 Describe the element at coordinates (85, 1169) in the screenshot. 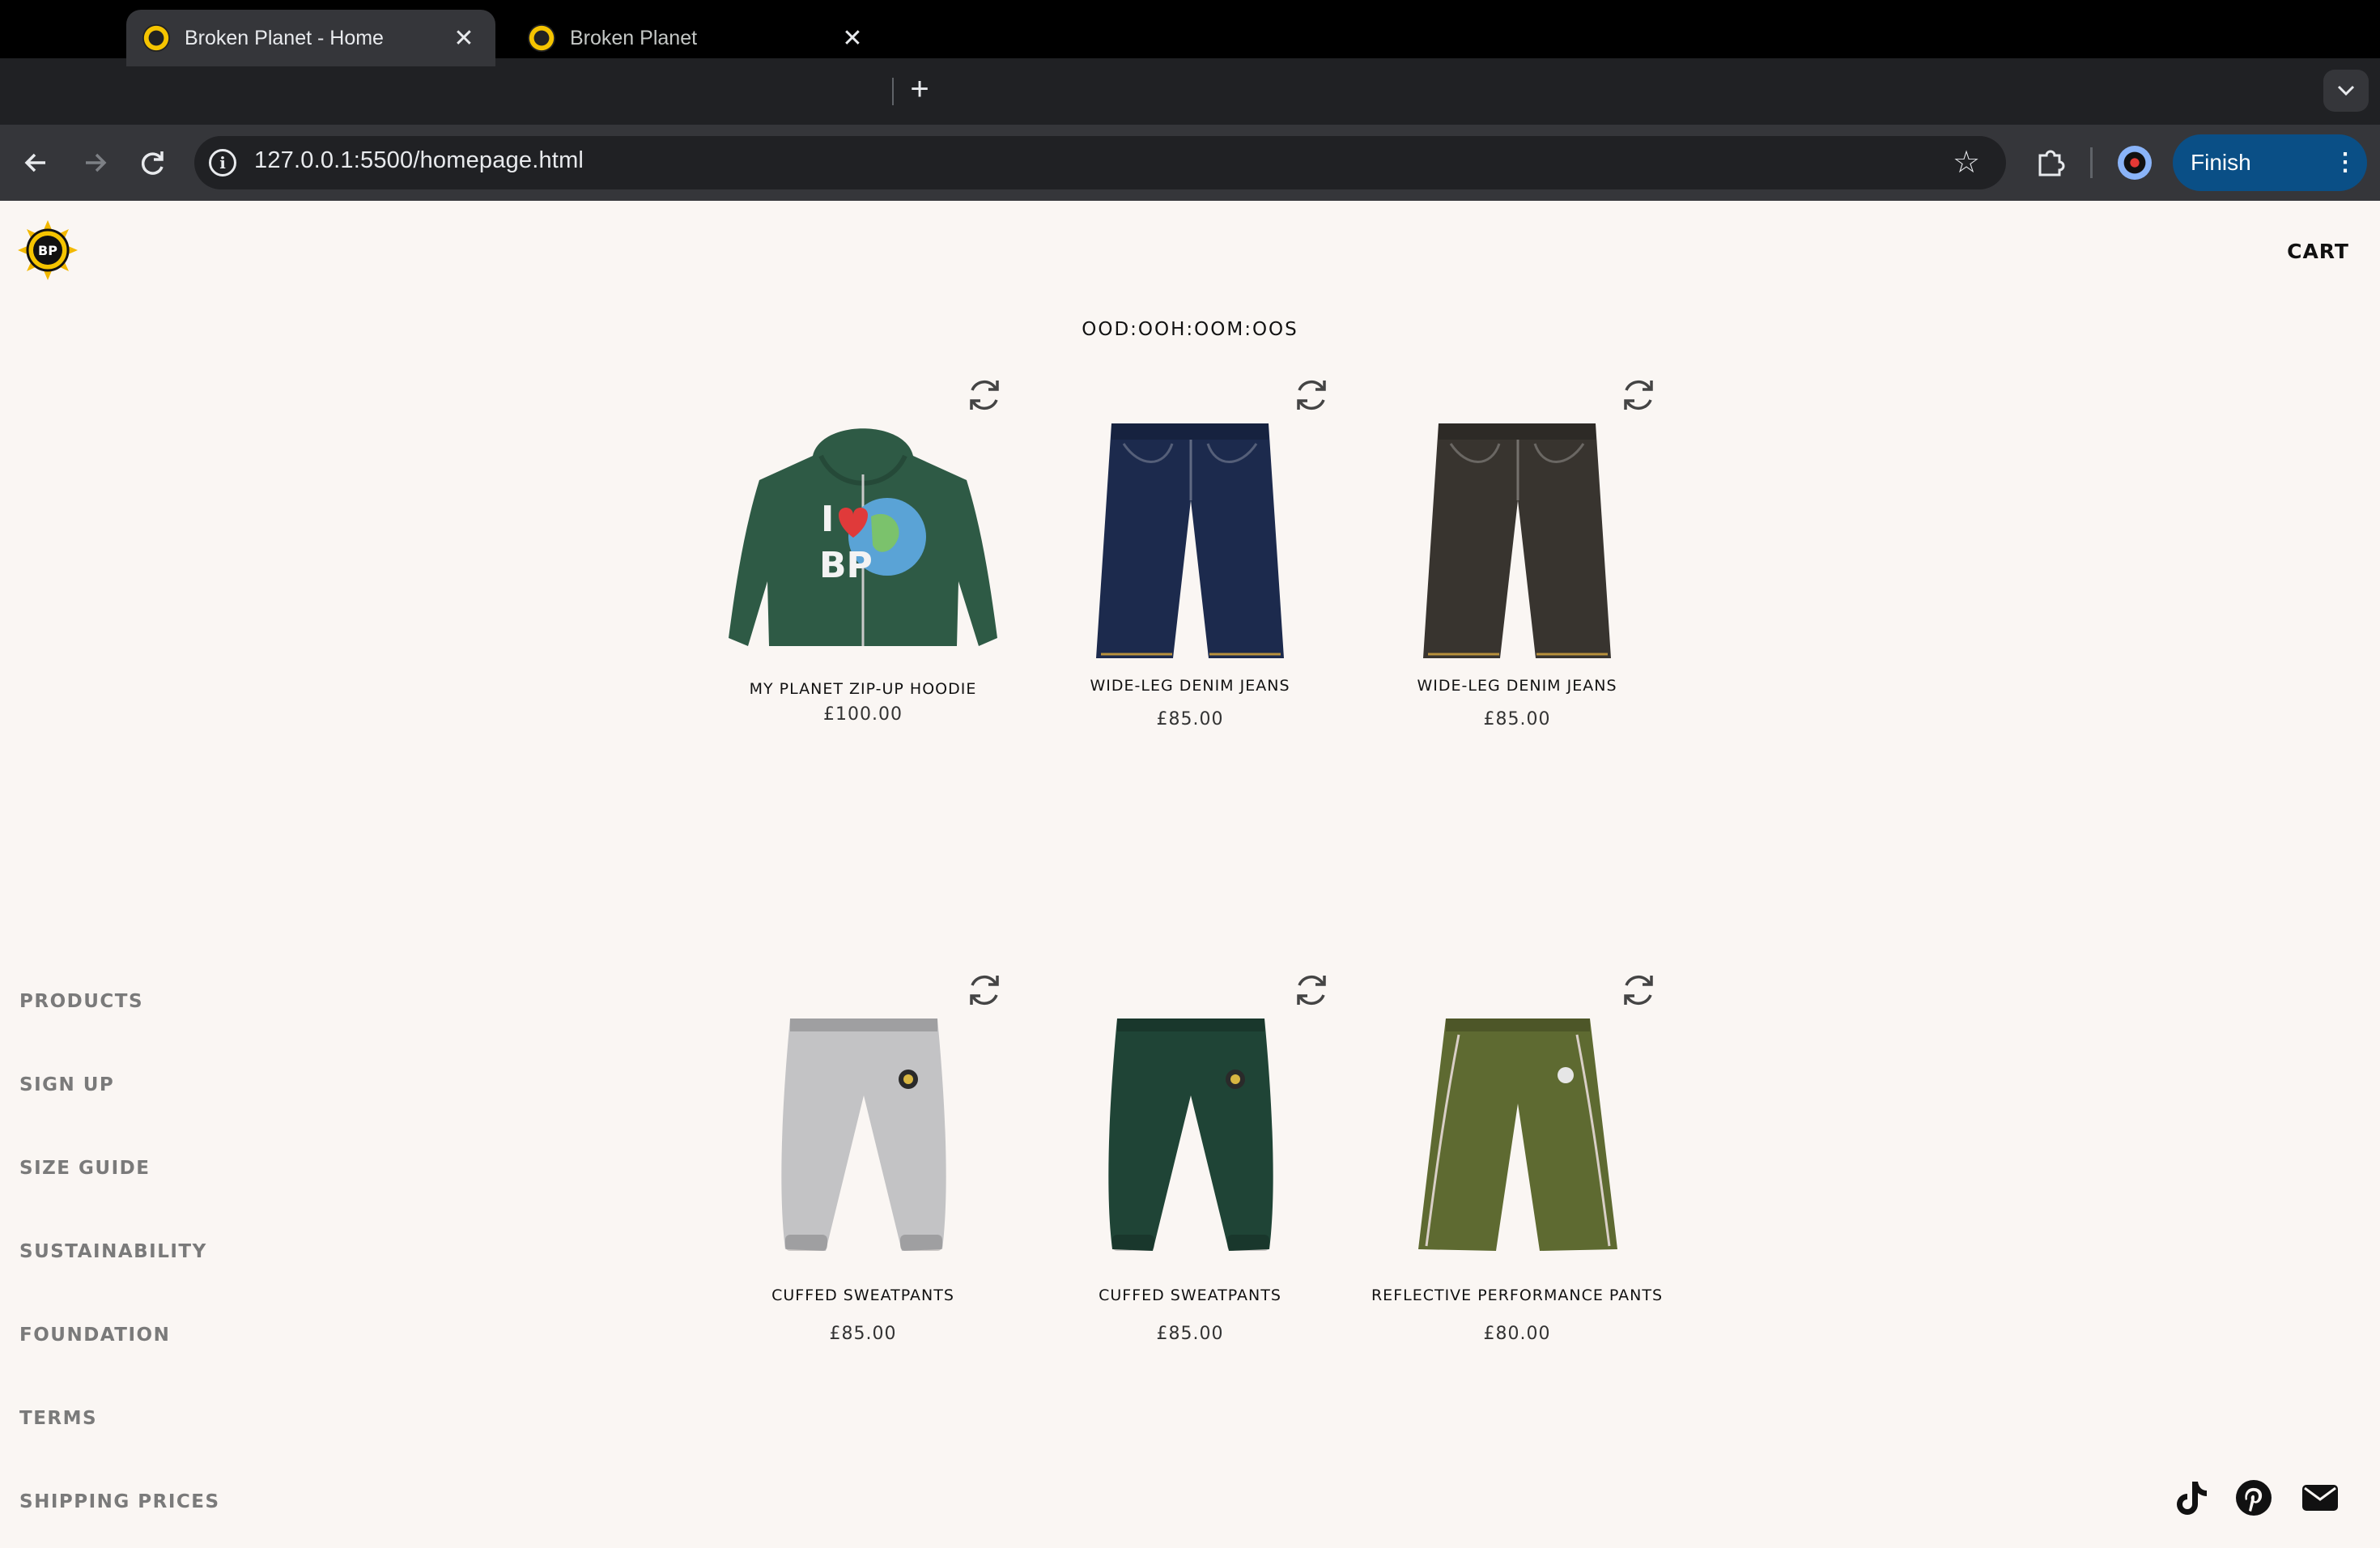

I see `sidebar-item-size-guide: SIZE GUIDE` at that location.